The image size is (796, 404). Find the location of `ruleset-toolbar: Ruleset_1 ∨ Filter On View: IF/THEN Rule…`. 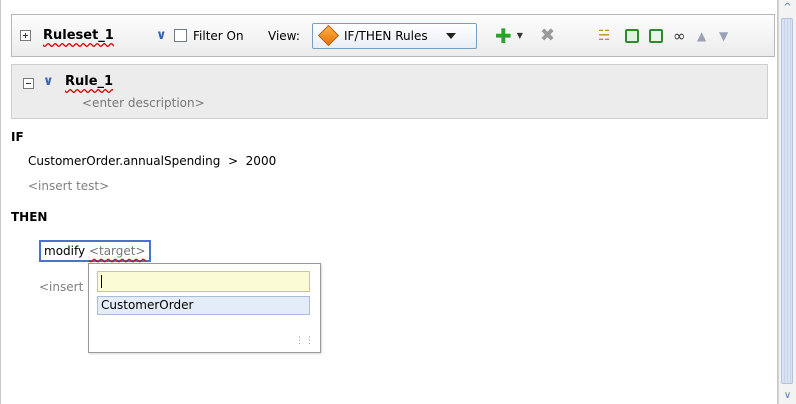

ruleset-toolbar: Ruleset_1 ∨ Filter On View: IF/THEN Rule… is located at coordinates (393, 35).